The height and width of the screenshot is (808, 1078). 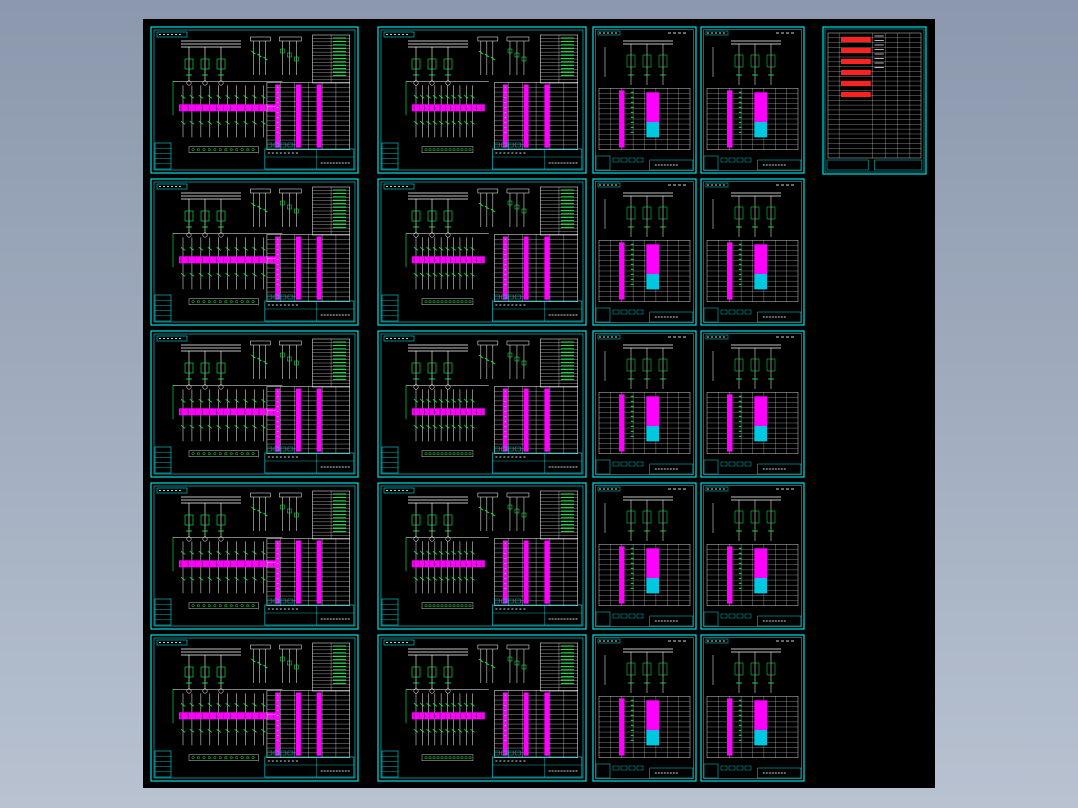 What do you see at coordinates (254, 556) in the screenshot?
I see `large-sheet-r4-c1` at bounding box center [254, 556].